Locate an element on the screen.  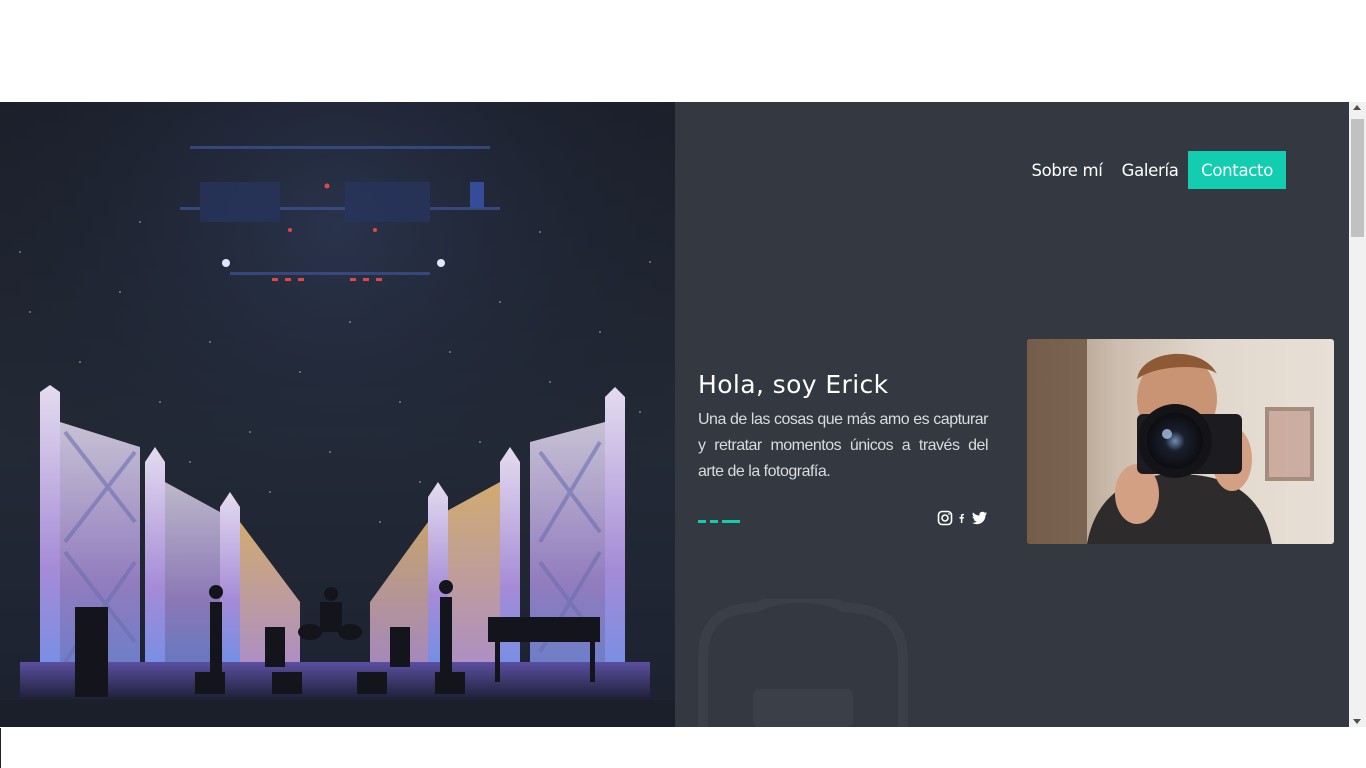
facebook-icon is located at coordinates (962, 518).